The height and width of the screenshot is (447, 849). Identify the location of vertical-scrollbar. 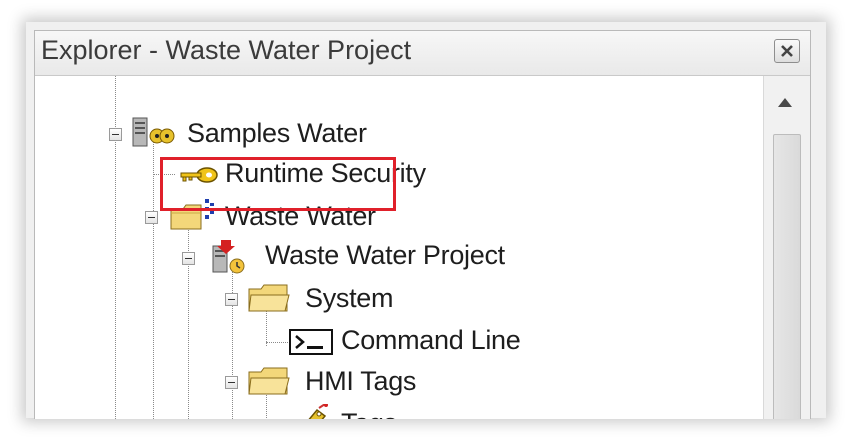
(787, 247).